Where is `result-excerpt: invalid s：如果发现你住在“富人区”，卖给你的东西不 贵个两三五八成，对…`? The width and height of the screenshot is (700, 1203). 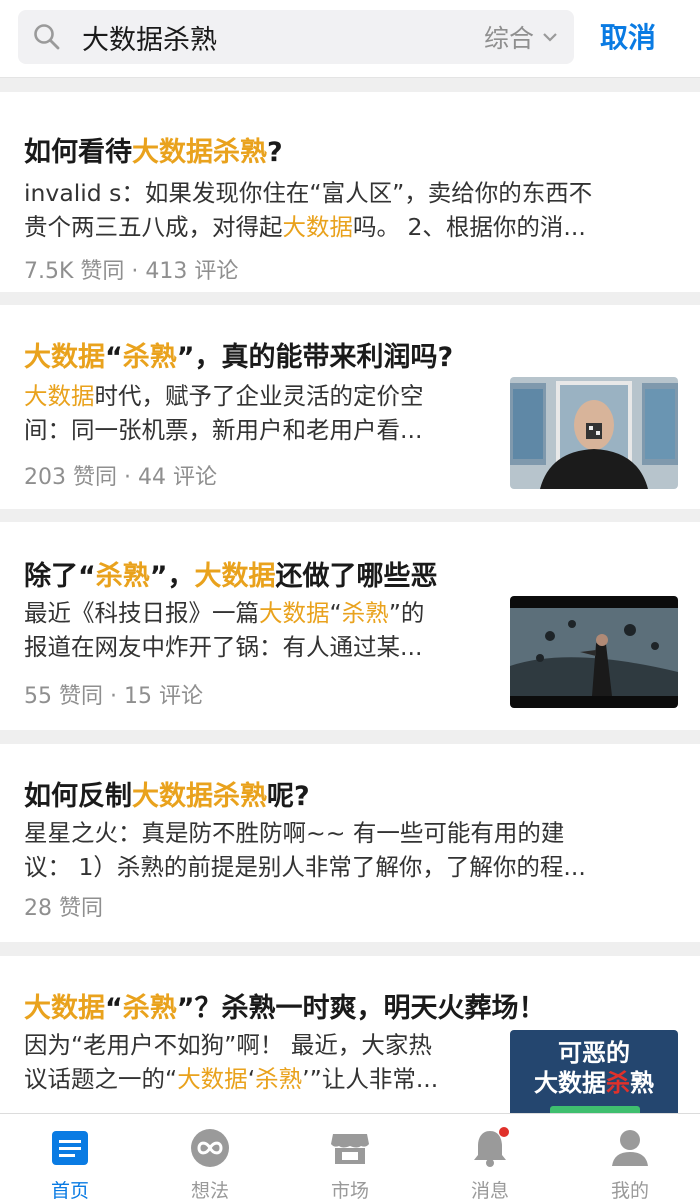 result-excerpt: invalid s：如果发现你住在“富人区”，卖给你的东西不 贵个两三五八成，对… is located at coordinates (351, 210).